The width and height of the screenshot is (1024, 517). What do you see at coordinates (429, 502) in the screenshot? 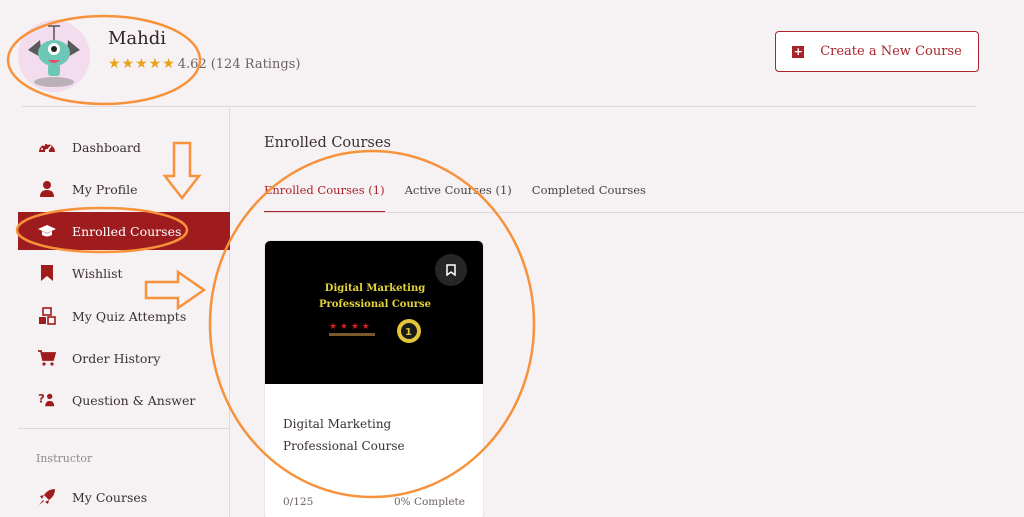
I see `completion-percentage: 0% Complete` at bounding box center [429, 502].